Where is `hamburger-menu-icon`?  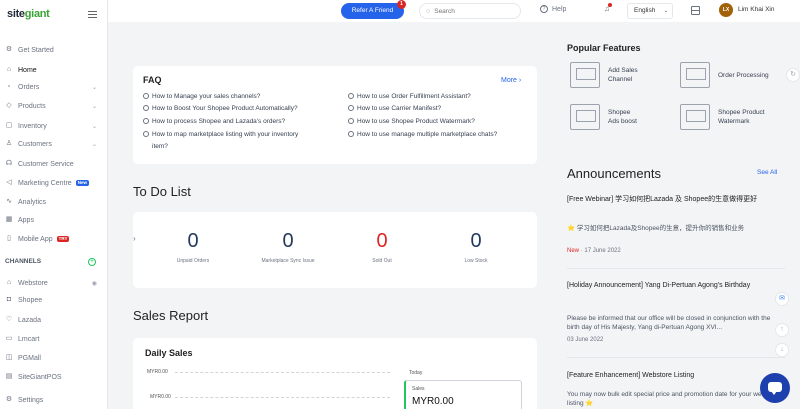
hamburger-menu-icon is located at coordinates (92, 14).